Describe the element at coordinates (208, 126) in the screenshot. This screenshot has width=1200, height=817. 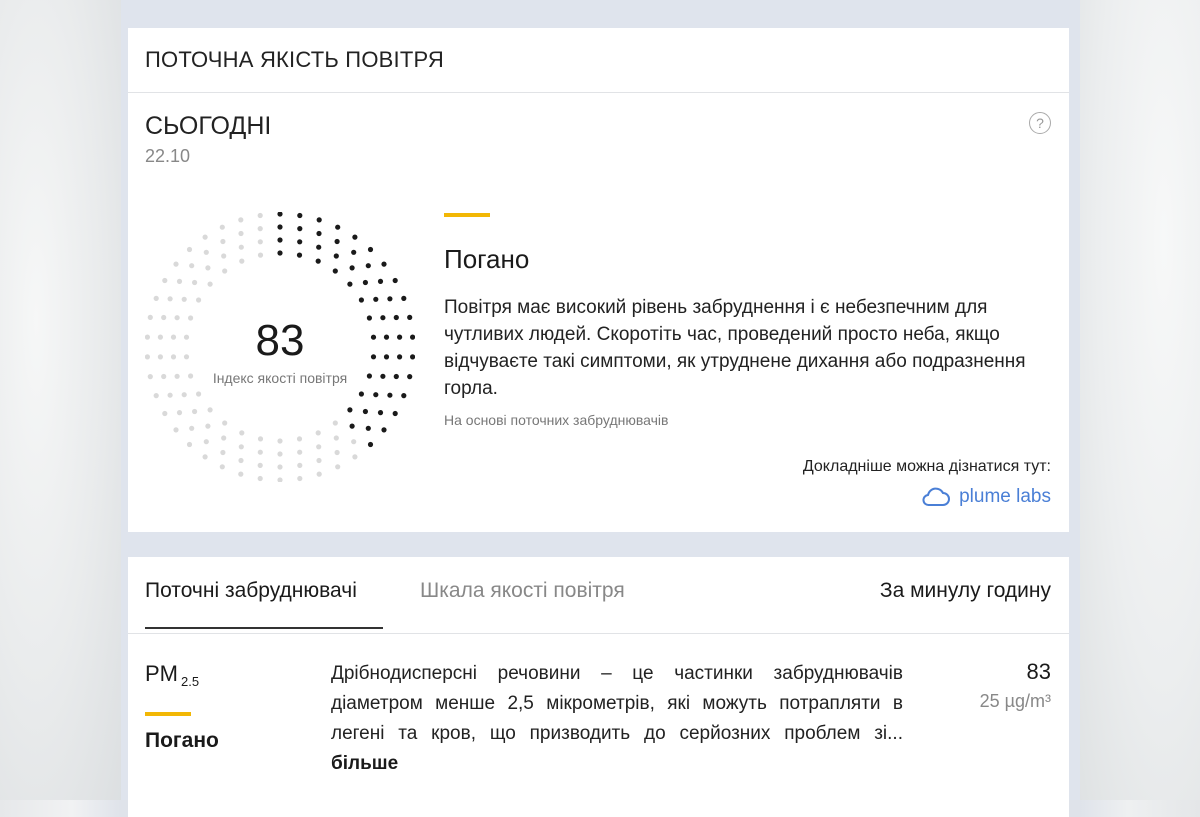
I see `today-title: СЬОГОДНІ` at that location.